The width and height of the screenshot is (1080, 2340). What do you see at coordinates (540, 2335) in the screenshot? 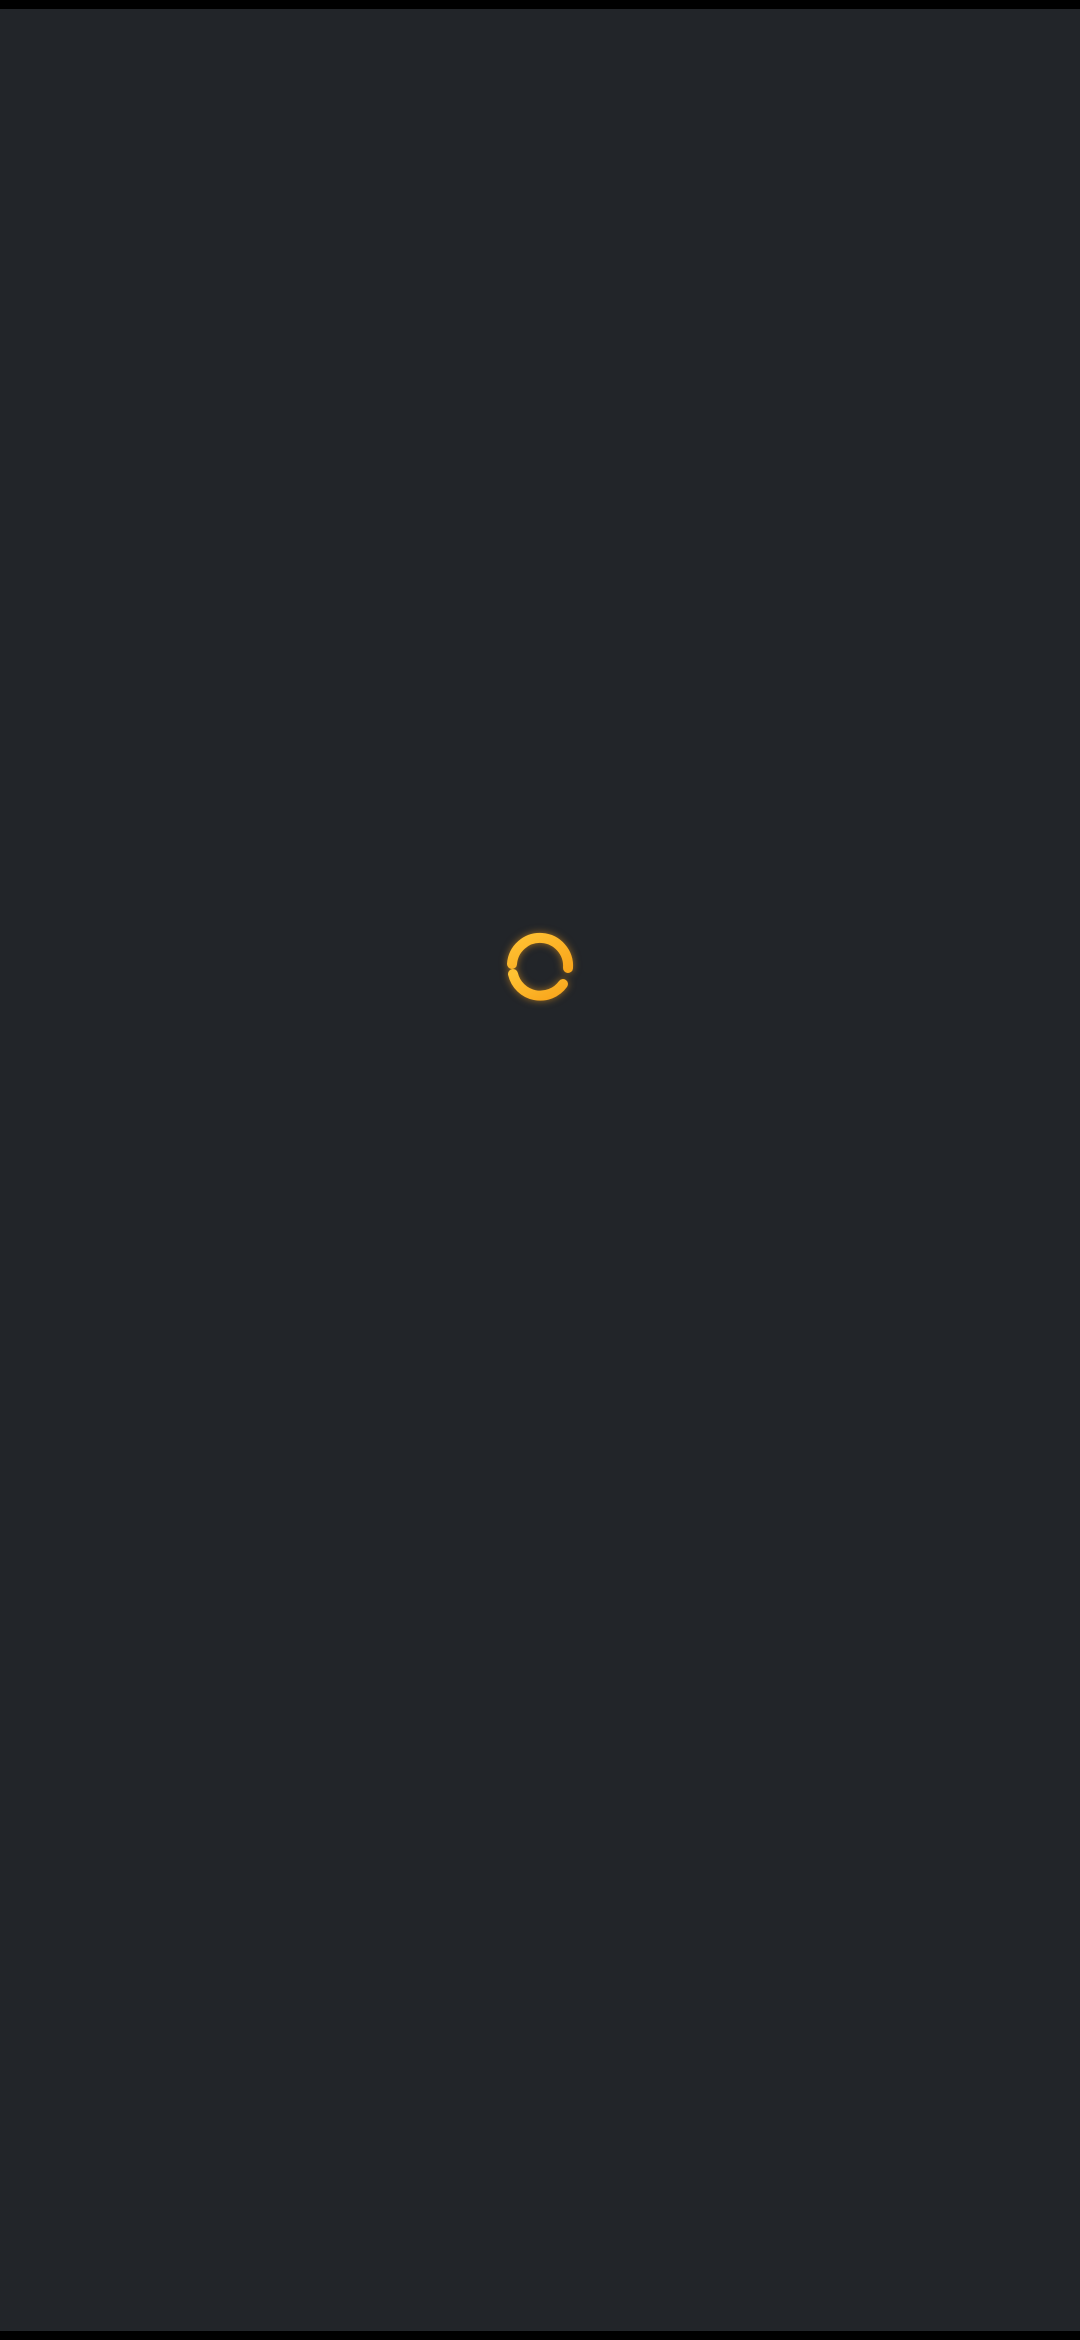
I see `bottom-edge-bar` at bounding box center [540, 2335].